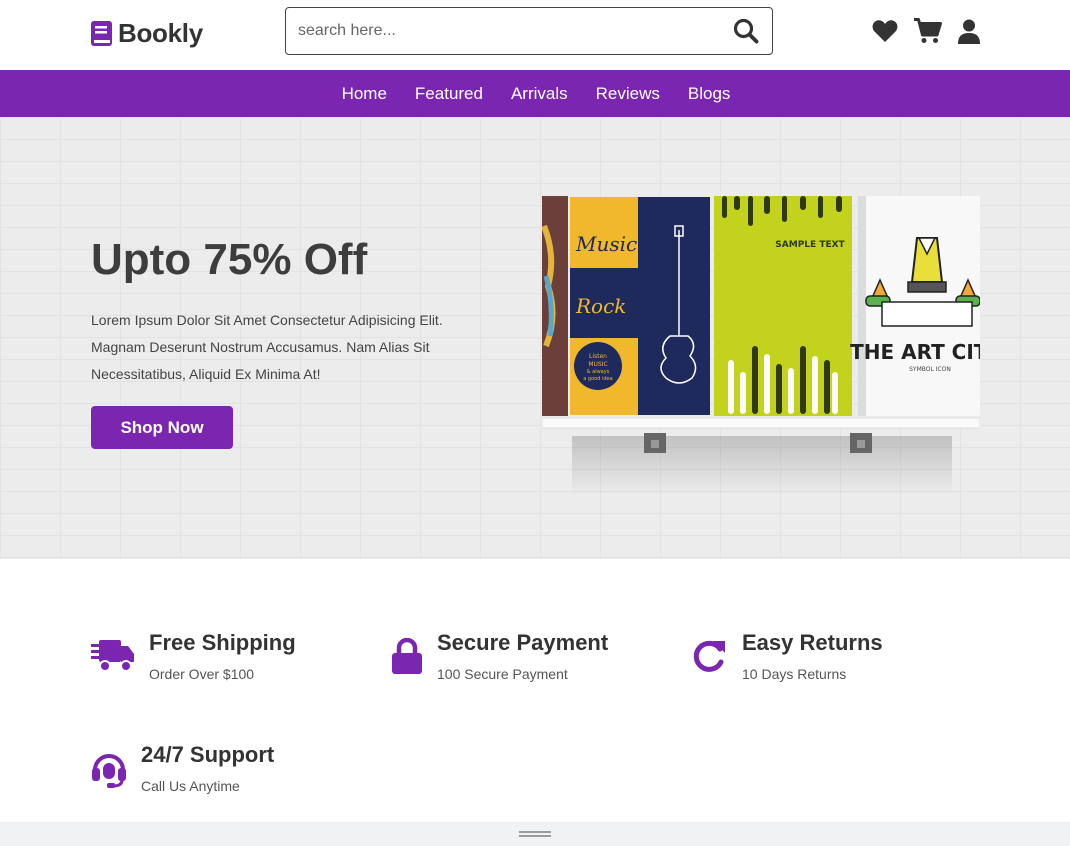  Describe the element at coordinates (160, 33) in the screenshot. I see `brand-name: Bookly` at that location.